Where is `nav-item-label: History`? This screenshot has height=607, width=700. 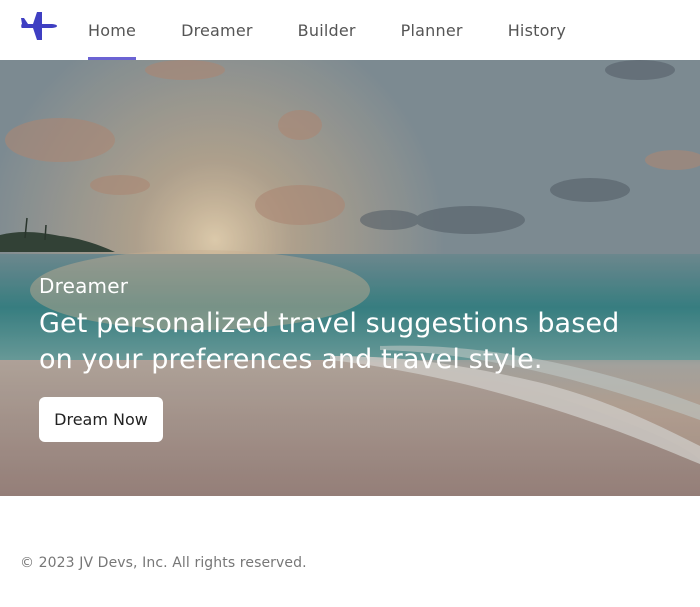
nav-item-label: History is located at coordinates (537, 30).